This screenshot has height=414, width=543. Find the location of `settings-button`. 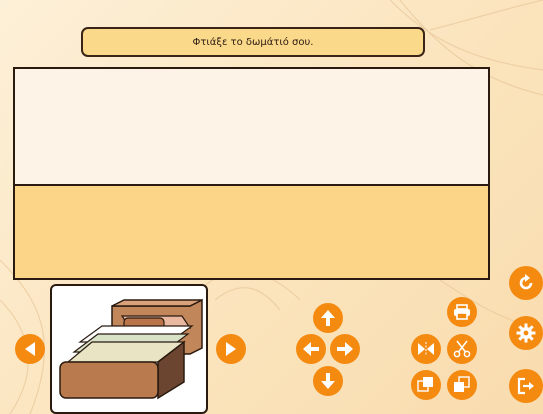

settings-button is located at coordinates (526, 333).